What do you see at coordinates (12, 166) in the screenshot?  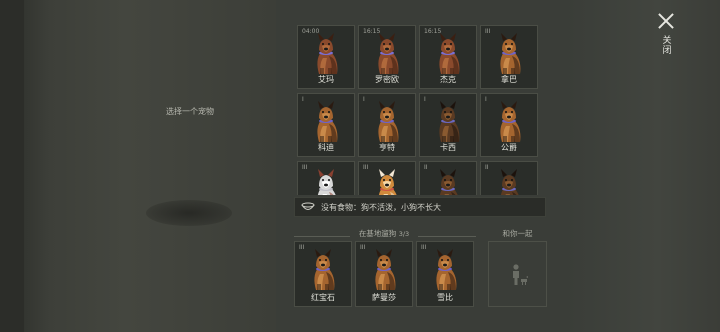 I see `background-left-strip` at bounding box center [12, 166].